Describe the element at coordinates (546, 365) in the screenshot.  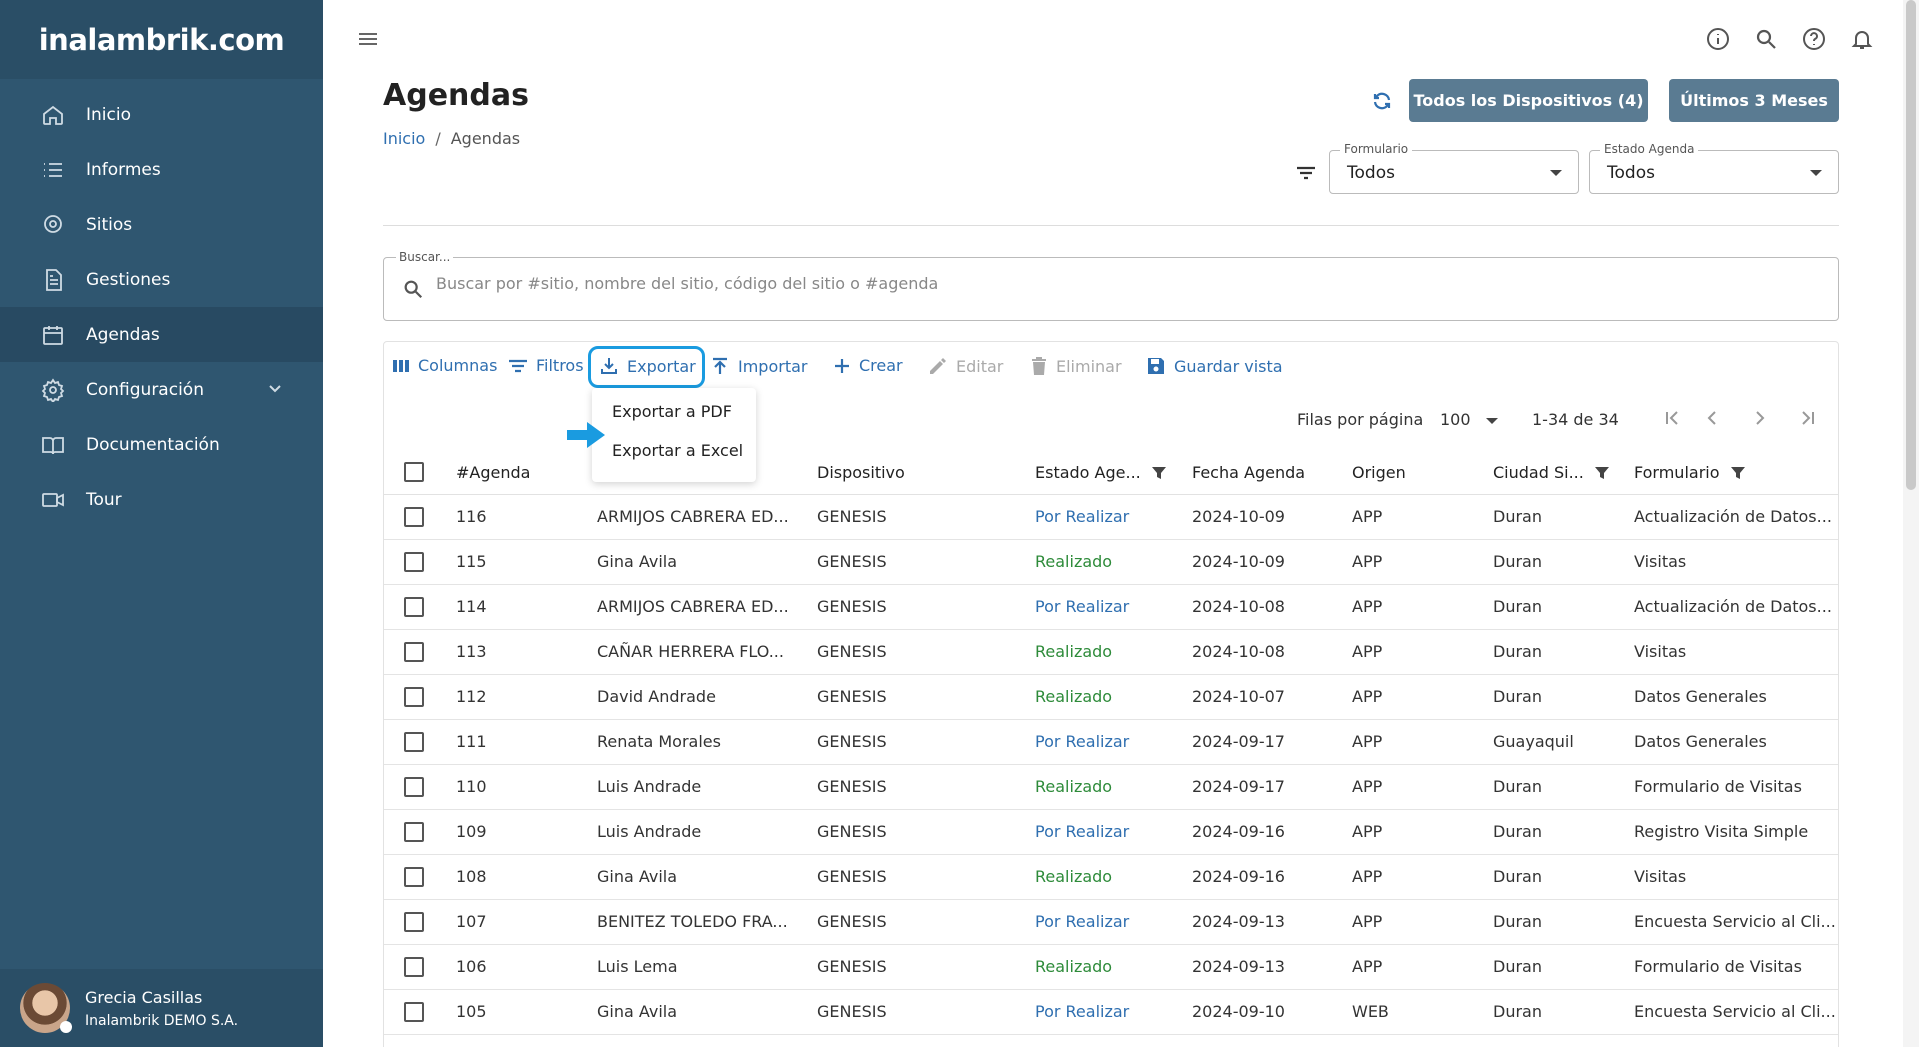
I see `filters-button: Filtros` at that location.